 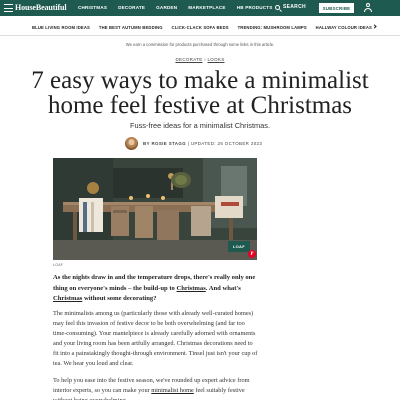 I want to click on minimalist-home-link: minimalist home, so click(x=172, y=390).